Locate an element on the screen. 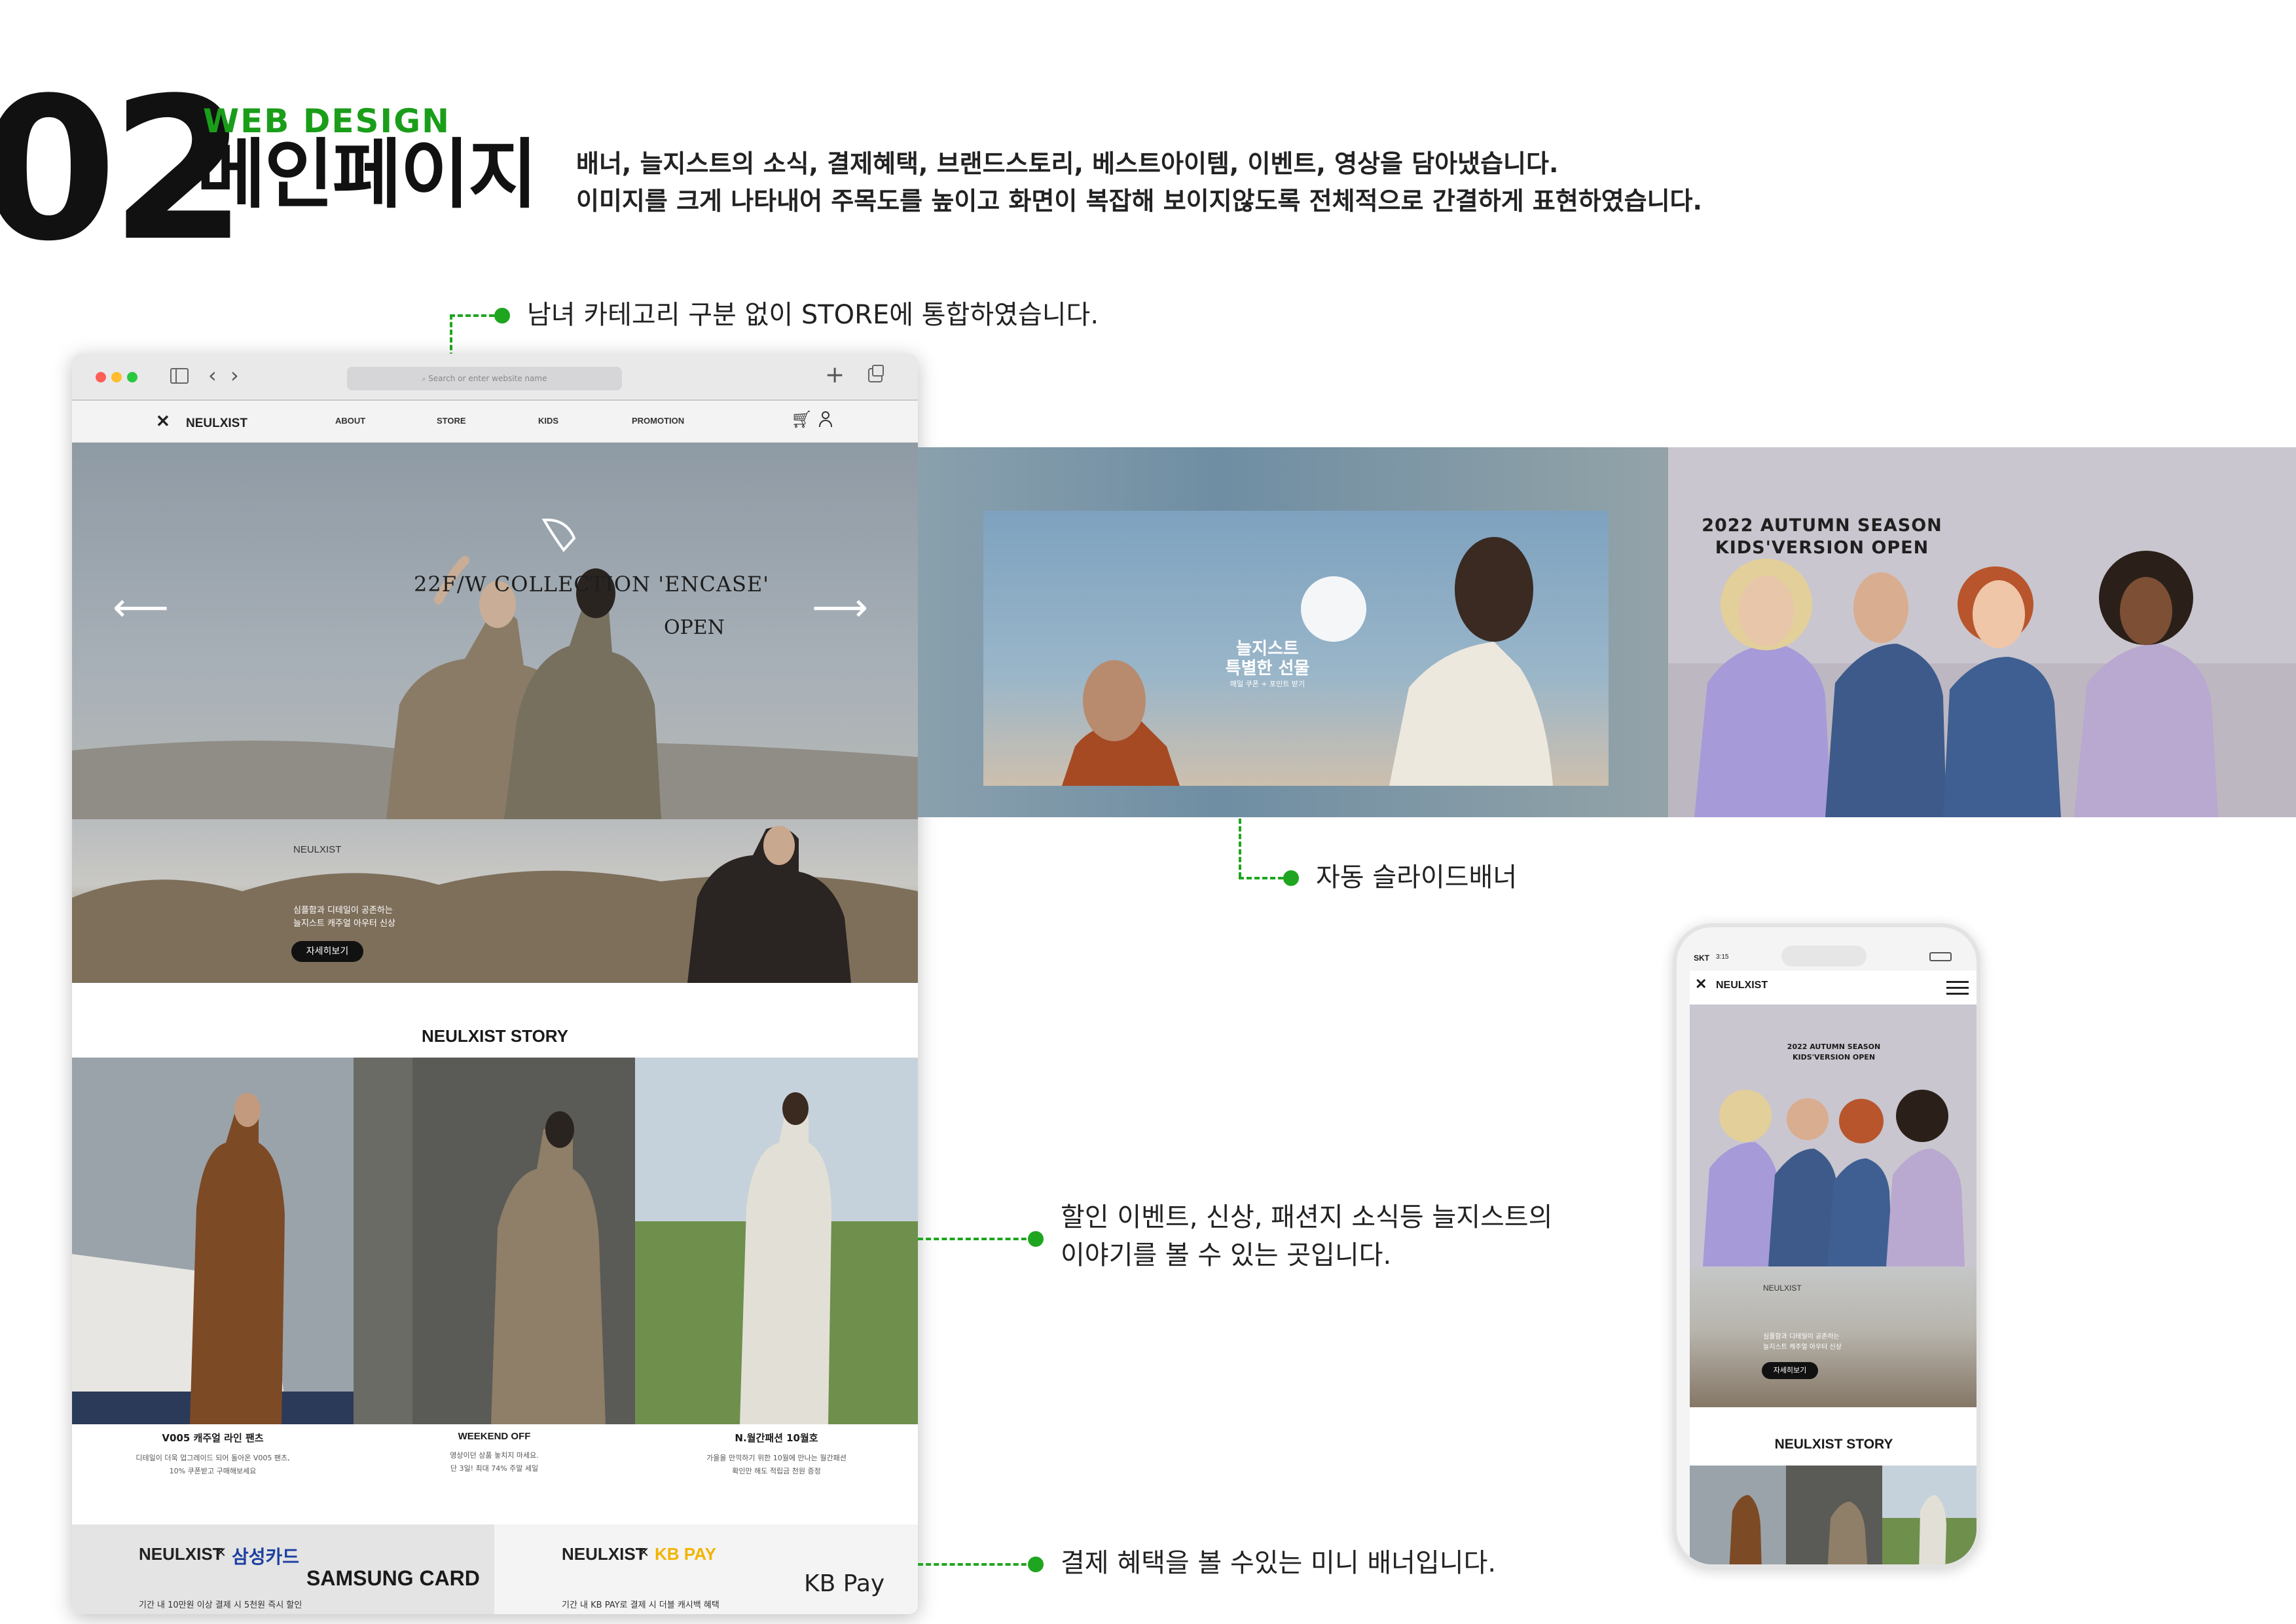 This screenshot has width=2296, height=1624. kb-pay-logo: KB Pay is located at coordinates (844, 1583).